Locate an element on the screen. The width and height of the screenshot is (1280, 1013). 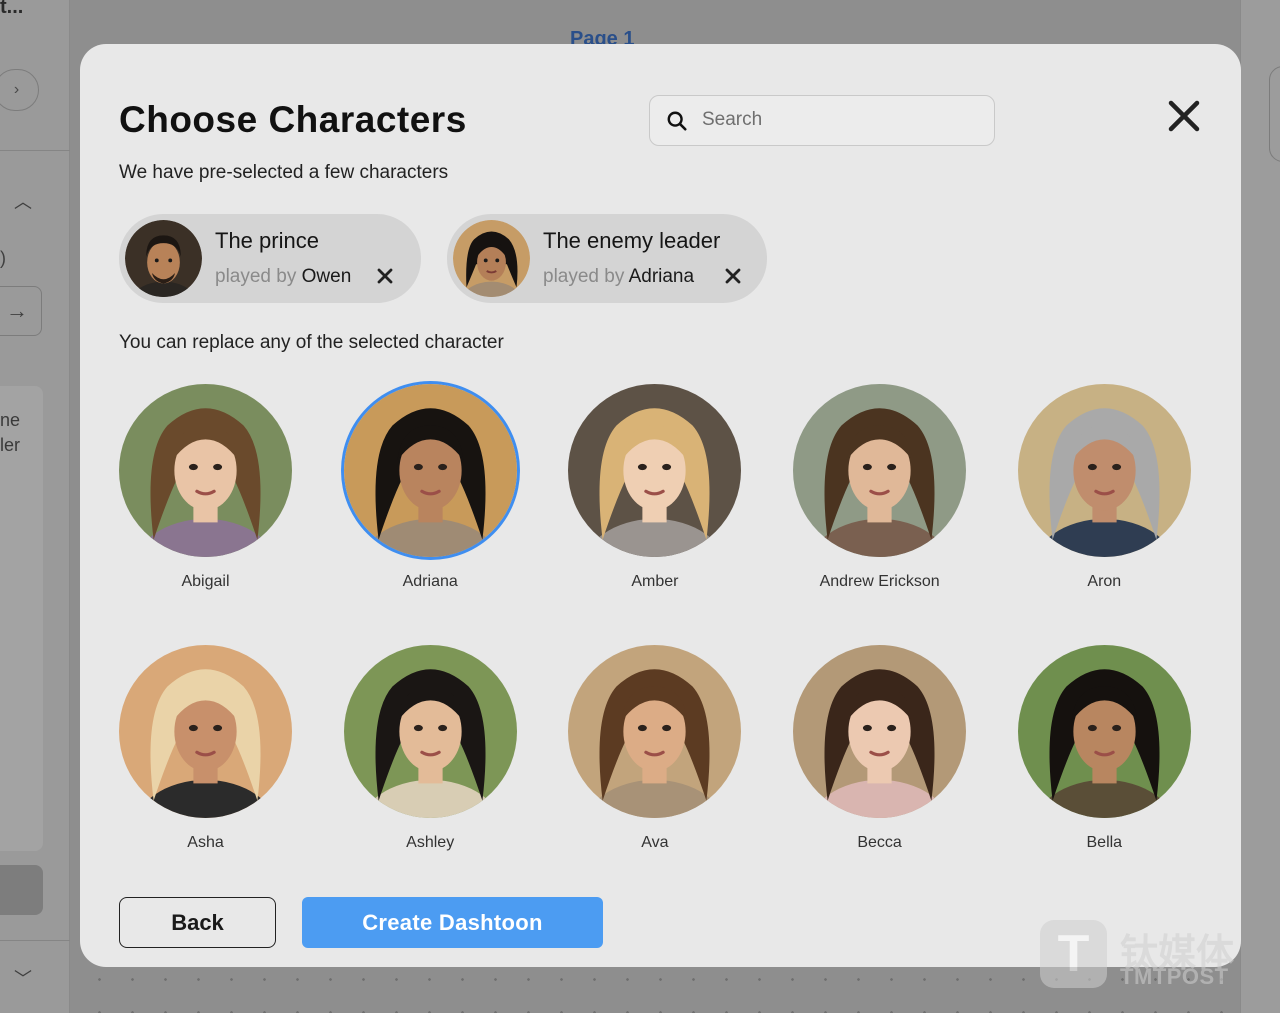
watermark-logo: T is located at coordinates (1073, 954).